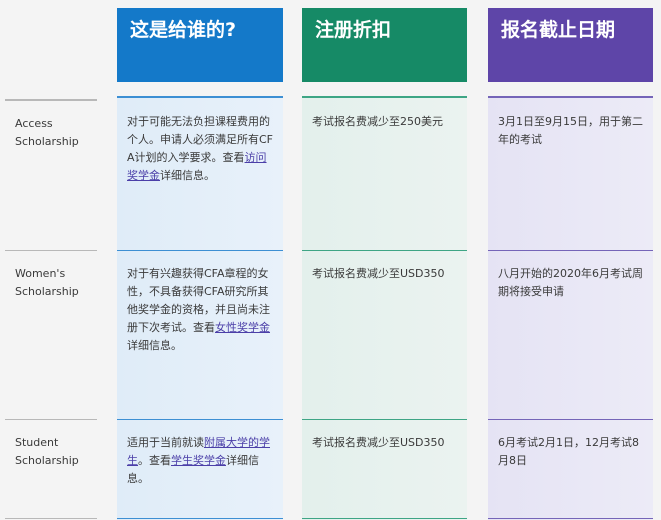 The height and width of the screenshot is (520, 661). What do you see at coordinates (37, 442) in the screenshot?
I see `row-label-line: Student` at bounding box center [37, 442].